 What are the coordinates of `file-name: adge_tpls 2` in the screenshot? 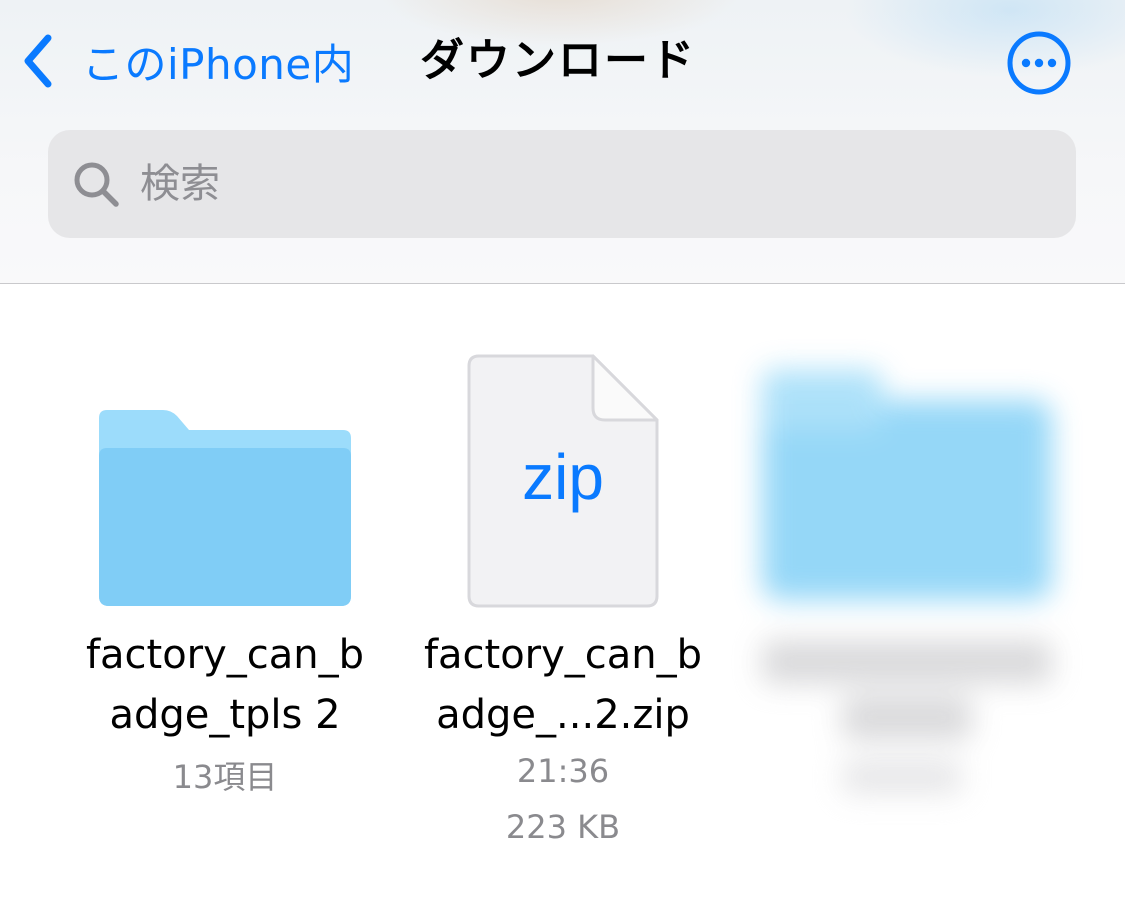 It's located at (225, 715).